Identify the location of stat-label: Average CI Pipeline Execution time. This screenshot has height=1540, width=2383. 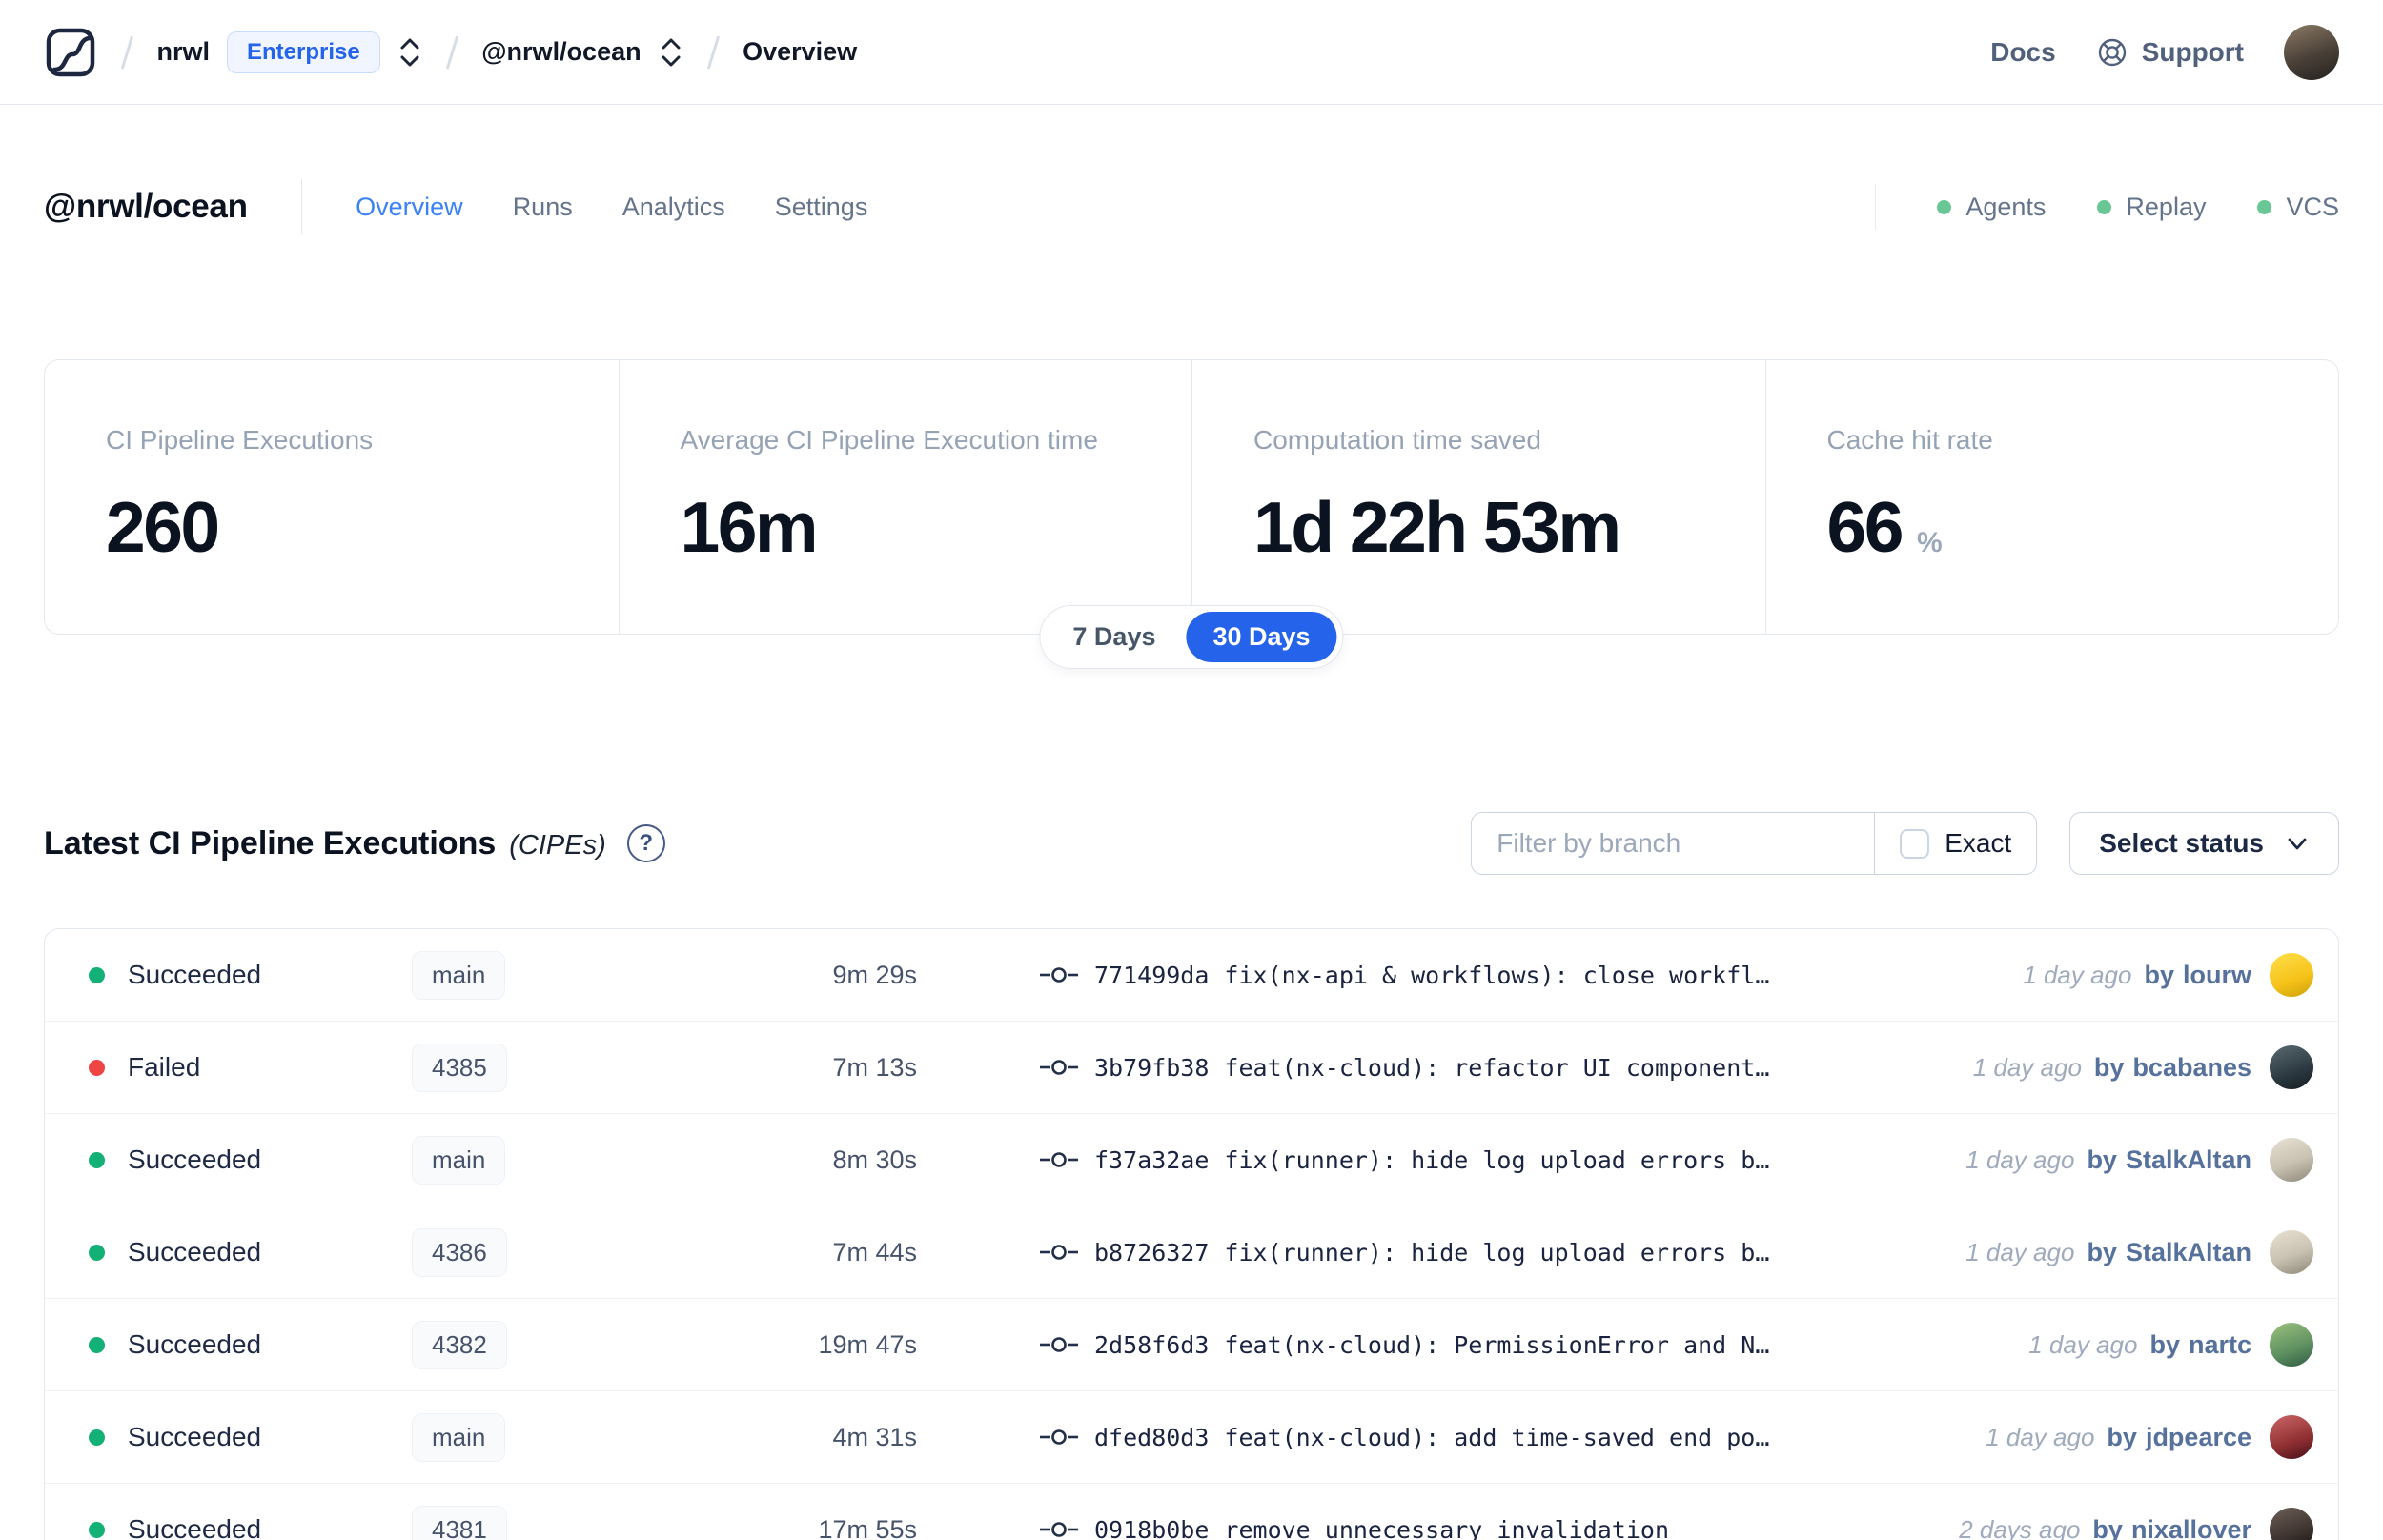
(889, 440).